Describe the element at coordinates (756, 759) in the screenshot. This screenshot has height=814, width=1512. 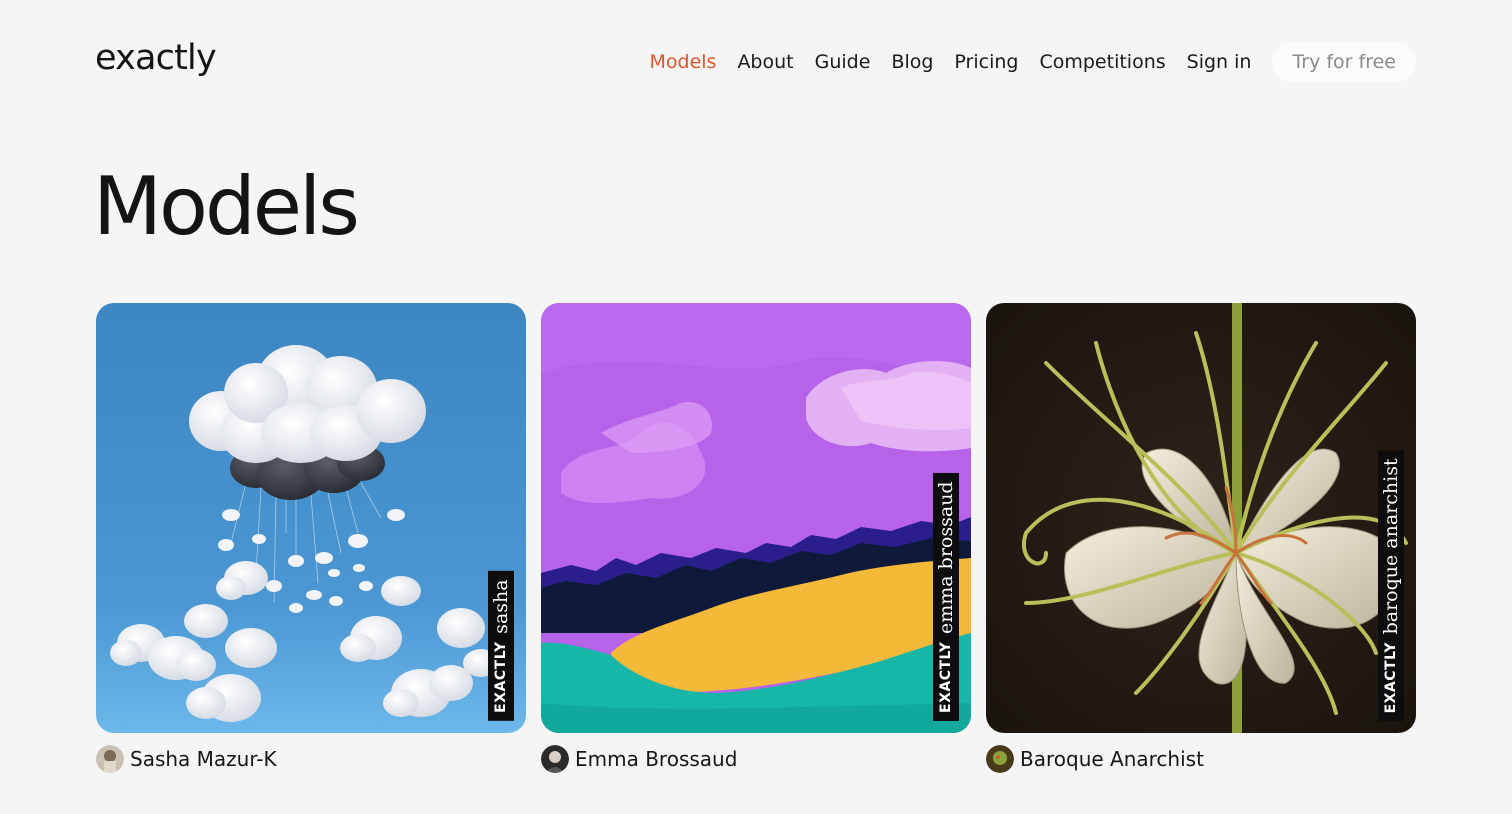
I see `model-author: Emma Brossaud` at that location.